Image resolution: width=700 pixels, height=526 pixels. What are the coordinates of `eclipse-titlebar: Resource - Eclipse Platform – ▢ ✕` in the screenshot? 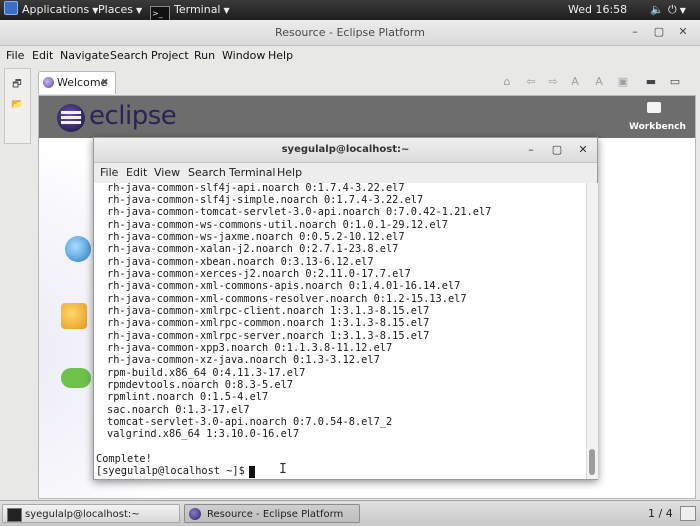 It's located at (350, 33).